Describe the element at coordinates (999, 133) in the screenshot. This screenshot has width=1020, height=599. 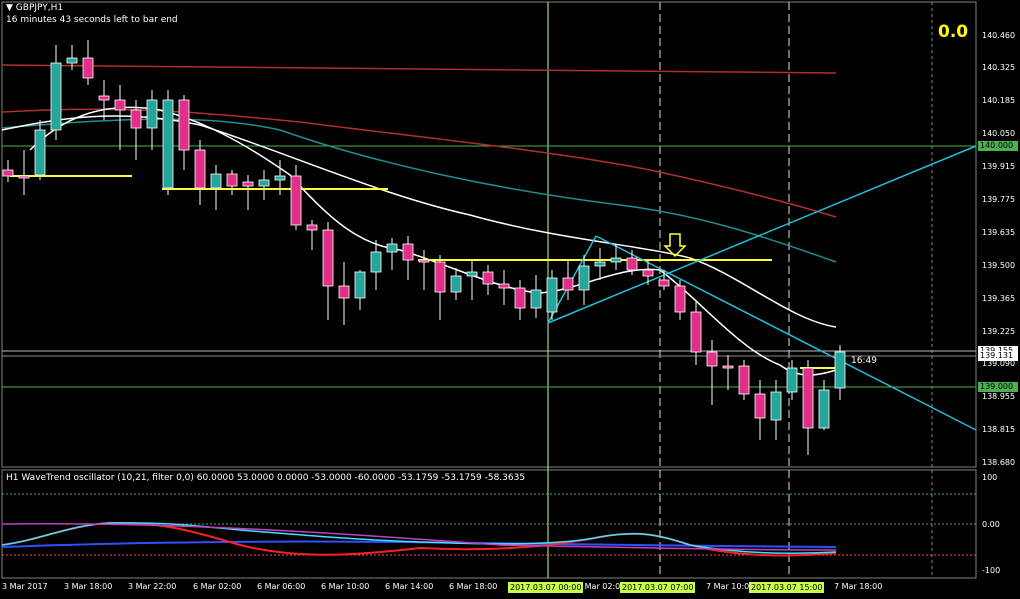
I see `price-scale-label: 140.050` at that location.